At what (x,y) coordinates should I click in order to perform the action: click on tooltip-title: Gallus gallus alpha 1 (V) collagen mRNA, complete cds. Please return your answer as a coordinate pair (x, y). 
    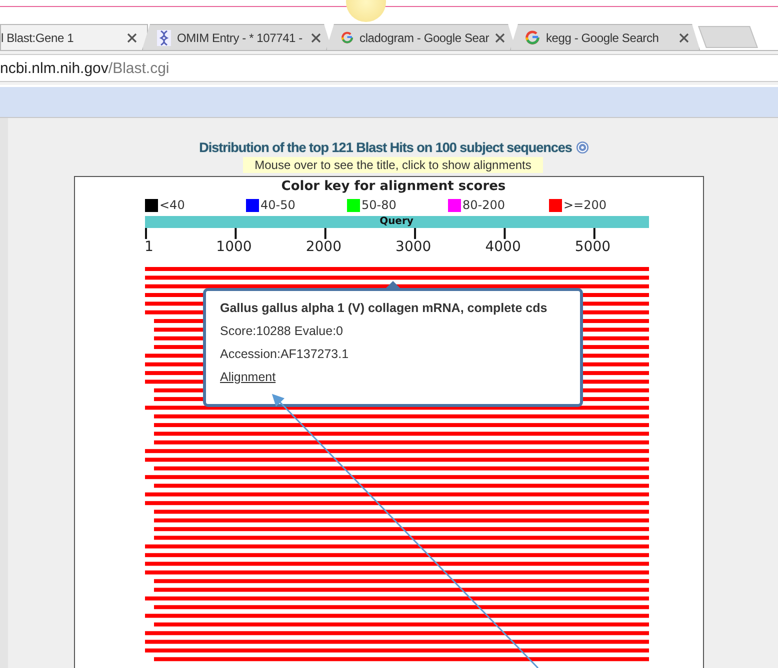
    Looking at the image, I should click on (384, 308).